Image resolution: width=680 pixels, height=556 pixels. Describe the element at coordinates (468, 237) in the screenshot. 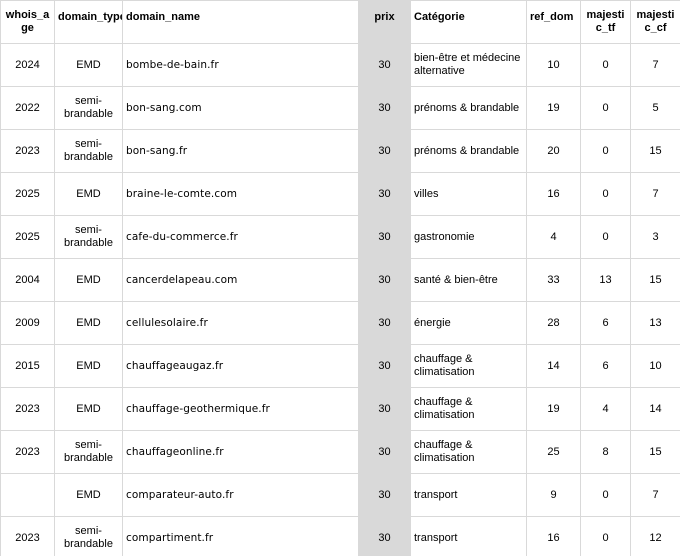

I see `cell-categorie: gastronomie` at that location.